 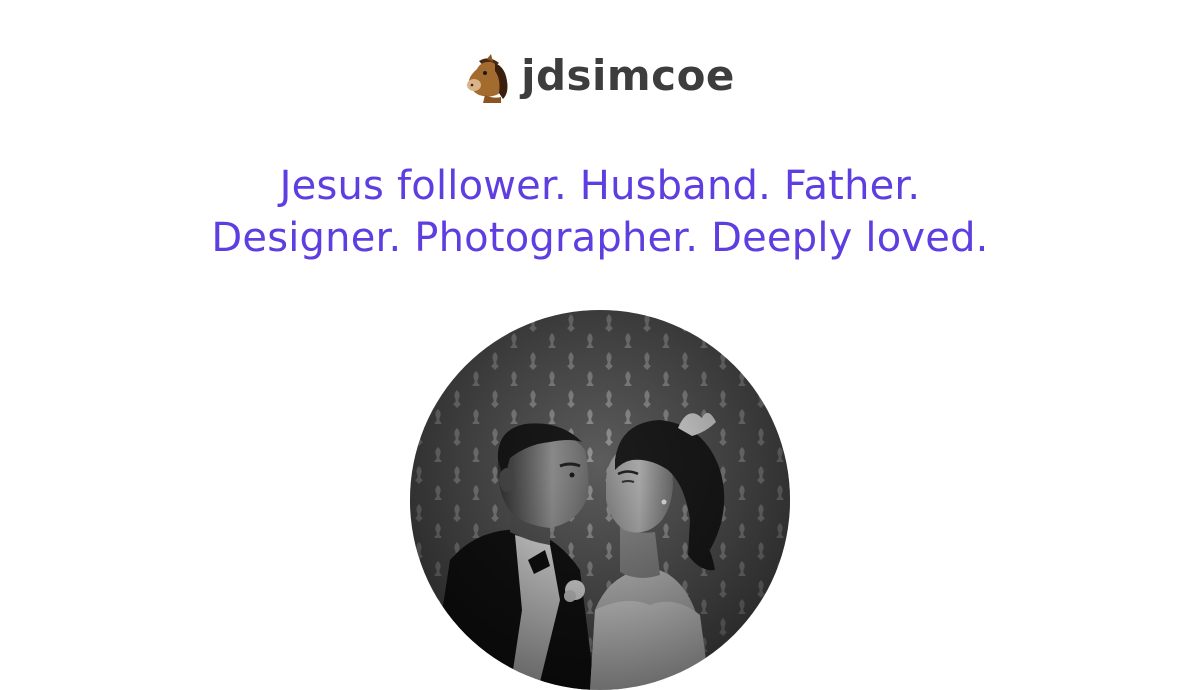 I want to click on horse-face-icon, so click(x=490, y=78).